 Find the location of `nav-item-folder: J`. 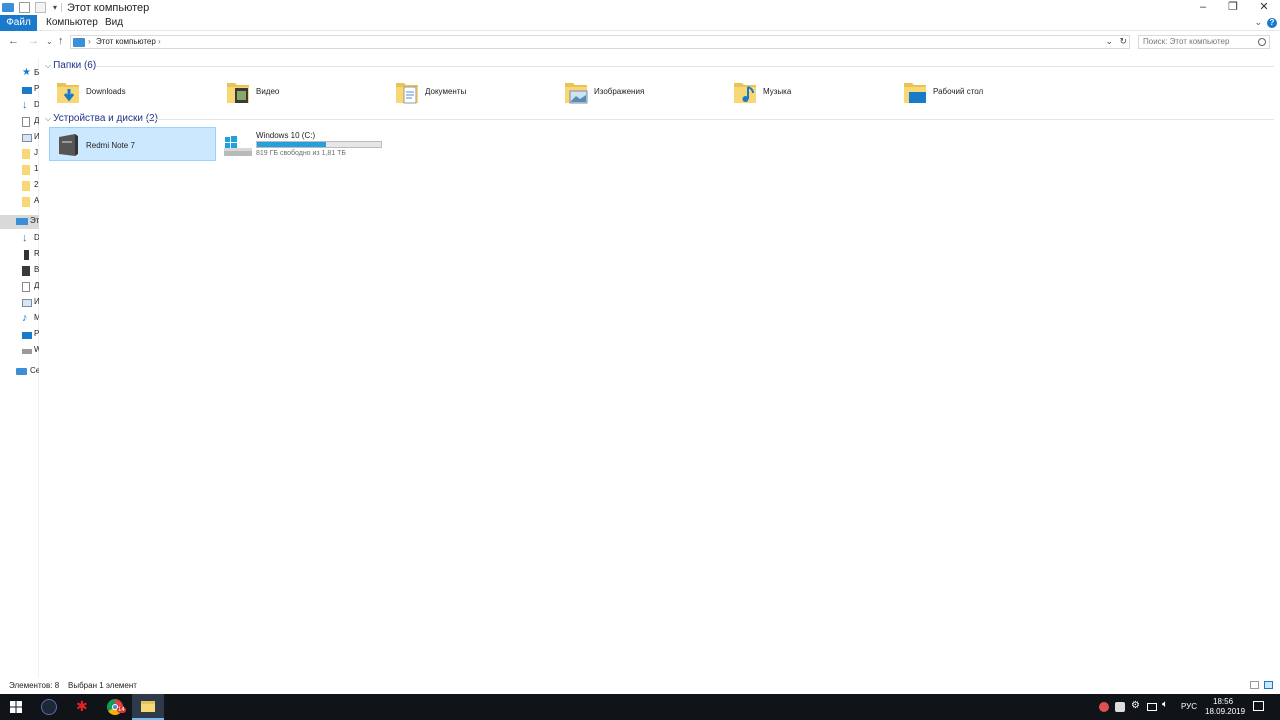

nav-item-folder: J is located at coordinates (19, 154).